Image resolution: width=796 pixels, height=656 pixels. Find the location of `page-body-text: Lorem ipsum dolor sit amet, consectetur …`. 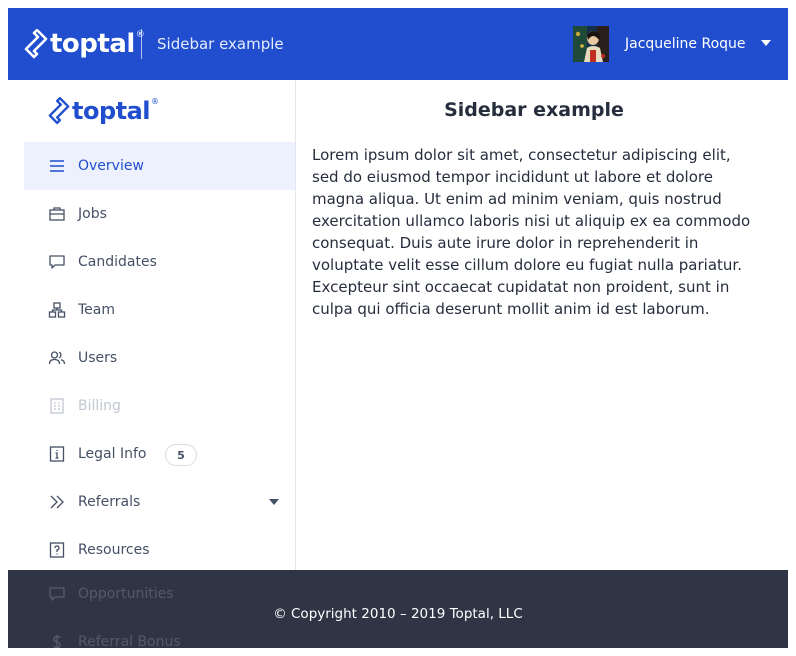

page-body-text: Lorem ipsum dolor sit amet, consectetur … is located at coordinates (531, 232).